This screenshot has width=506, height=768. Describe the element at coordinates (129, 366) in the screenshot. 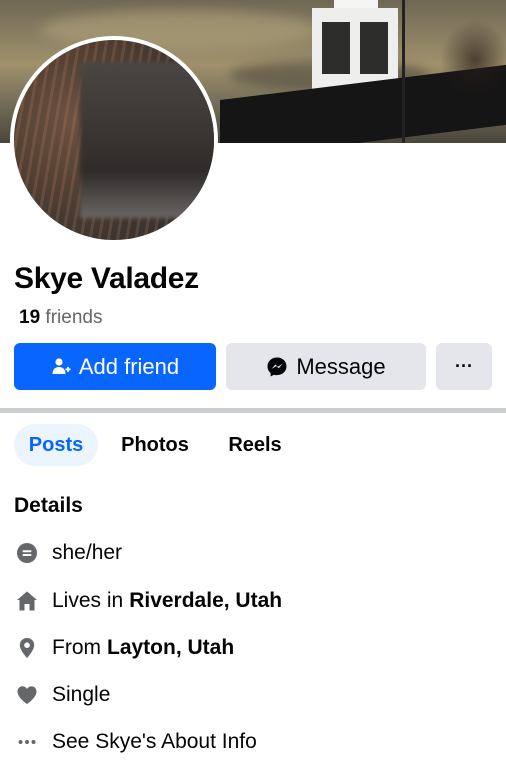

I see `add-friend-label: Add friend` at that location.